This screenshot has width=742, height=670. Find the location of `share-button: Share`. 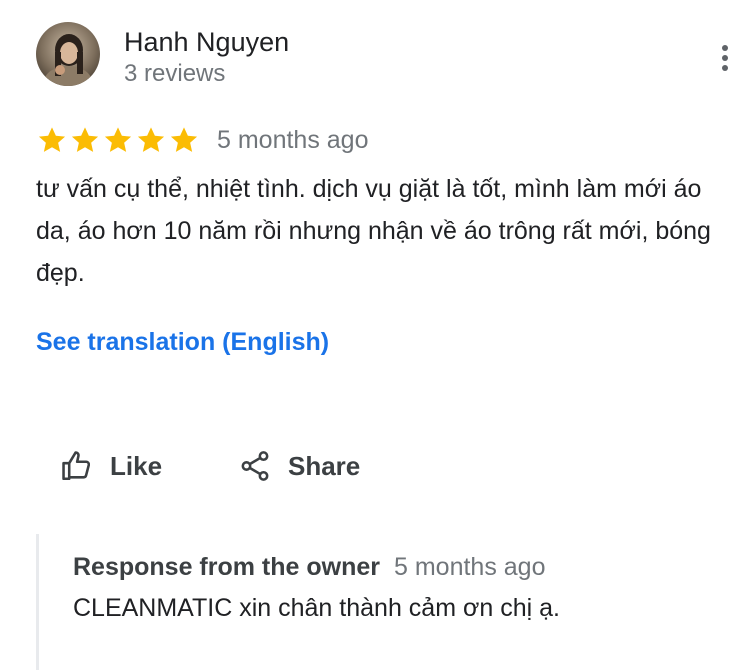

share-button: Share is located at coordinates (299, 466).